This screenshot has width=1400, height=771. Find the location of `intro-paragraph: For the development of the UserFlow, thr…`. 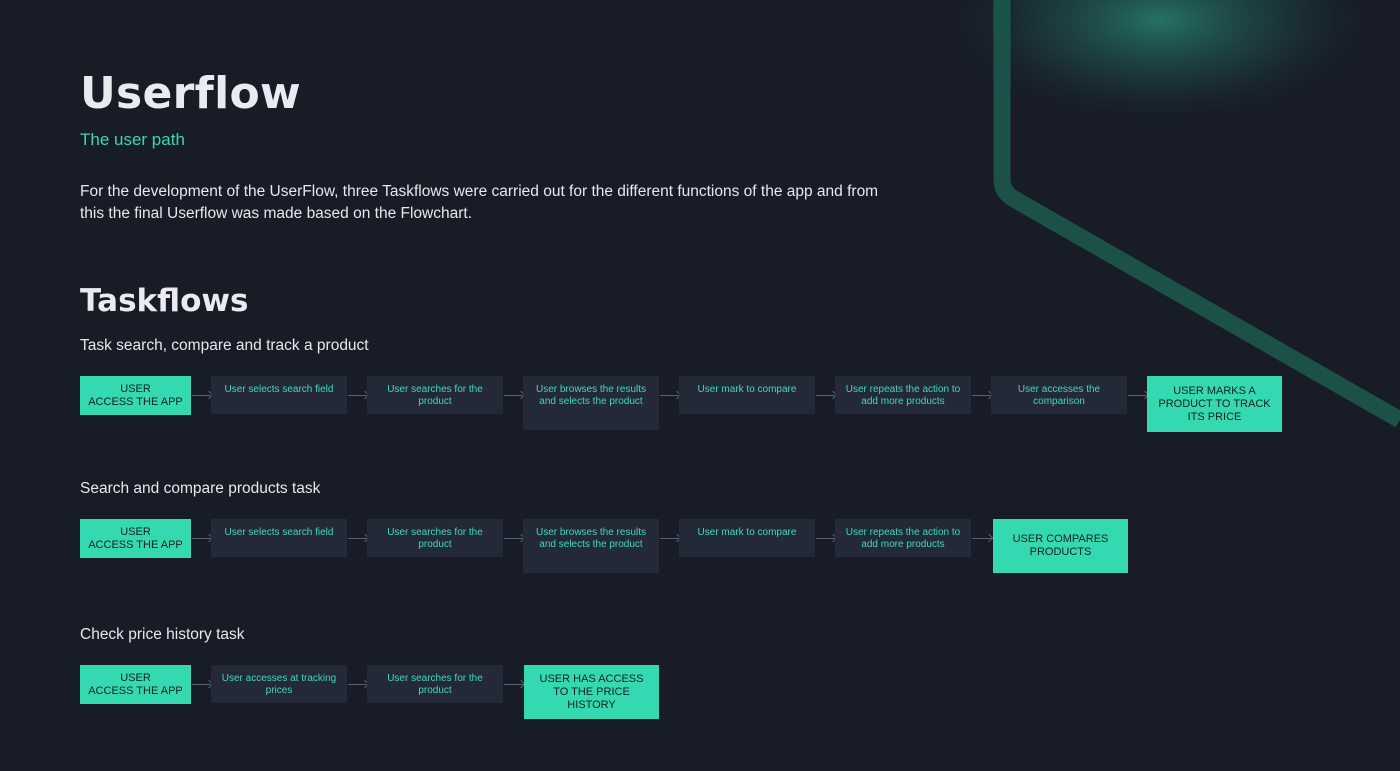

intro-paragraph: For the development of the UserFlow, thr… is located at coordinates (479, 202).